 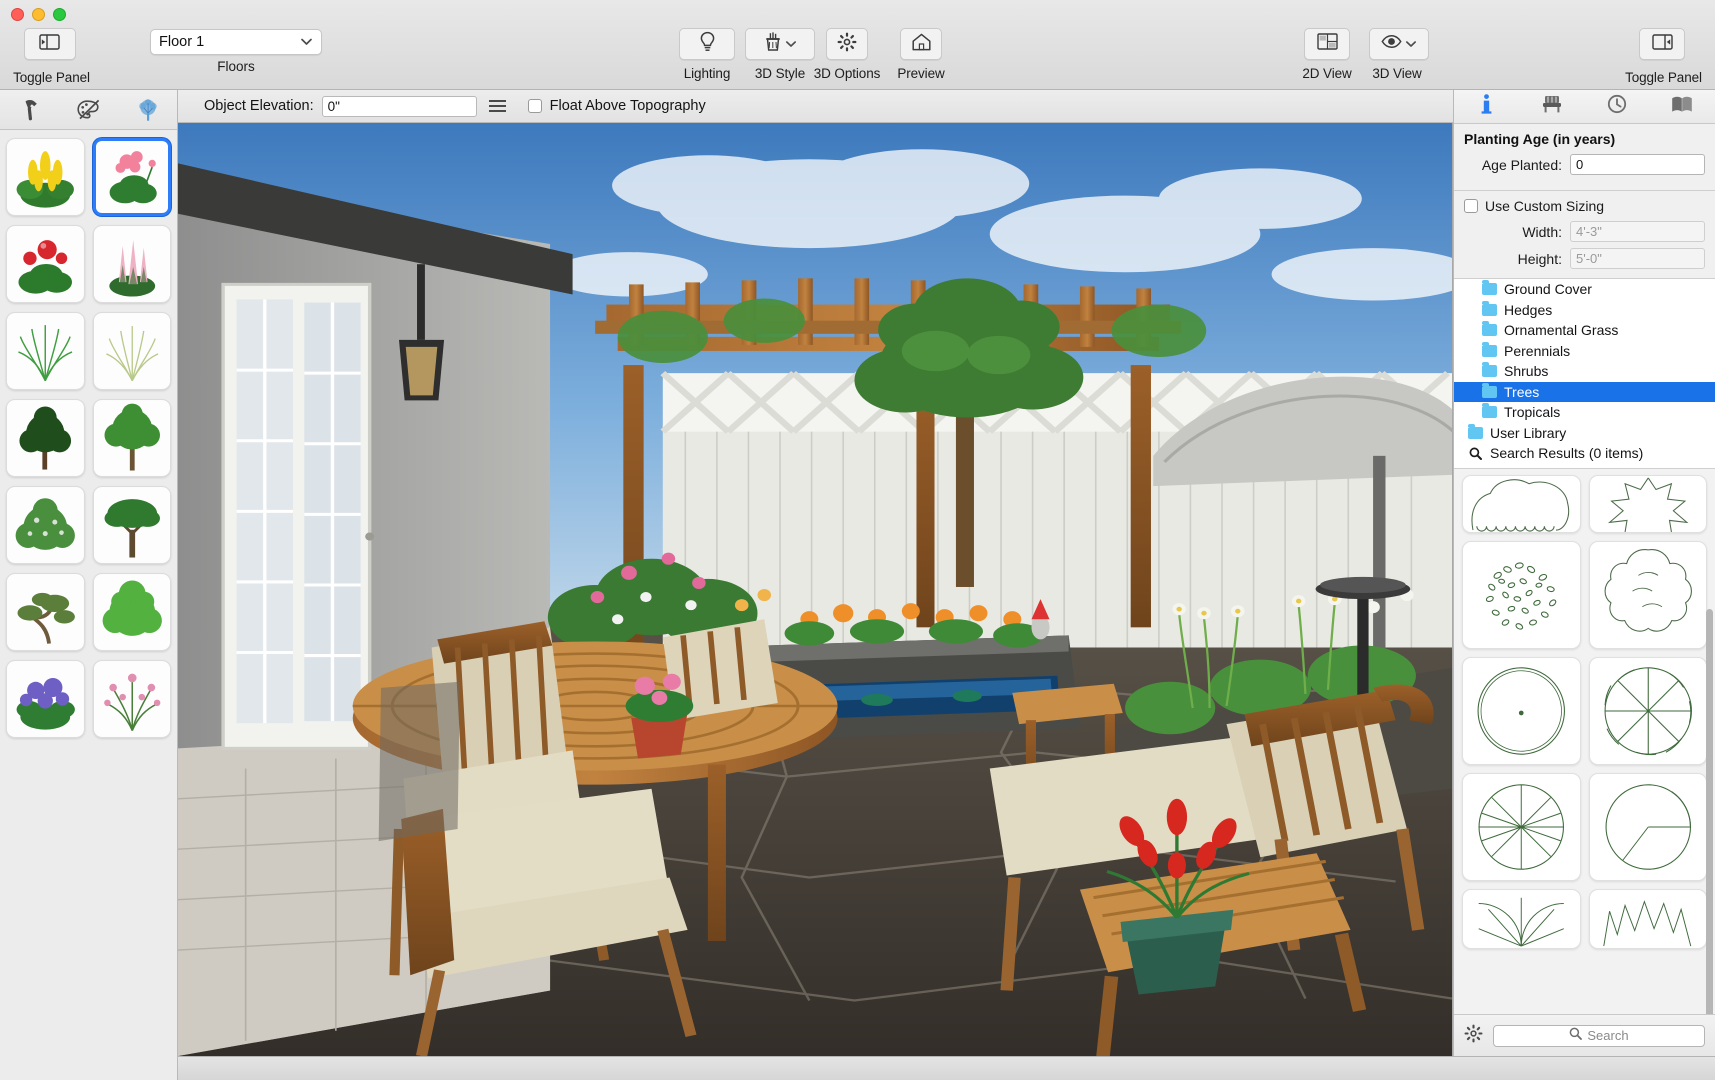 I want to click on age-planted-input: 0, so click(x=1637, y=164).